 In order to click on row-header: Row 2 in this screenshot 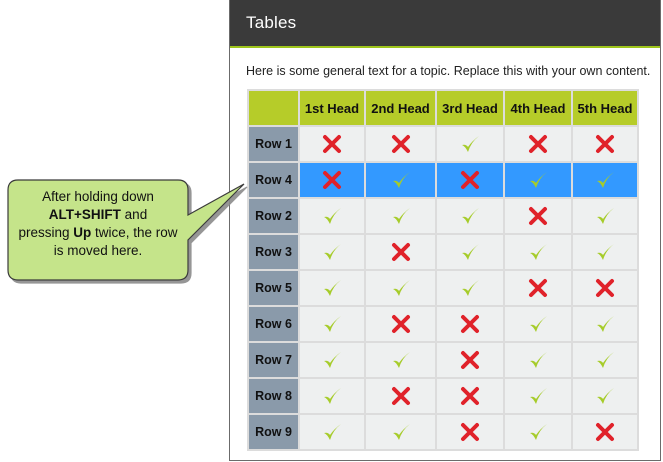, I will do `click(273, 216)`.